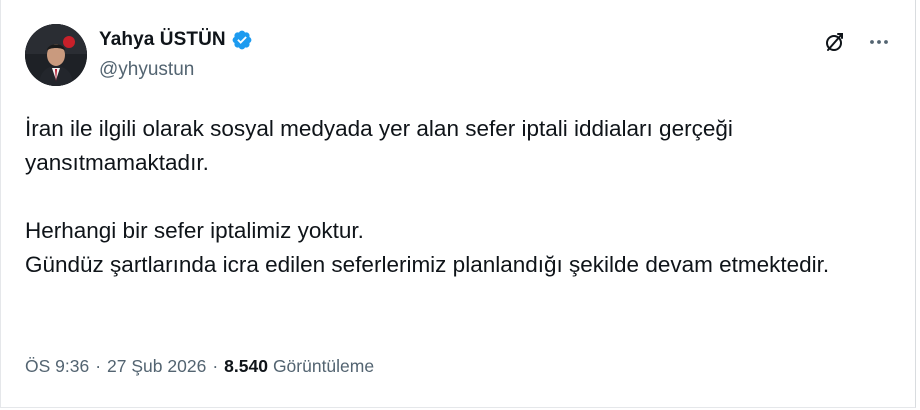 This screenshot has height=410, width=920. Describe the element at coordinates (57, 366) in the screenshot. I see `tweet-time-link: ÖS 9:36` at that location.